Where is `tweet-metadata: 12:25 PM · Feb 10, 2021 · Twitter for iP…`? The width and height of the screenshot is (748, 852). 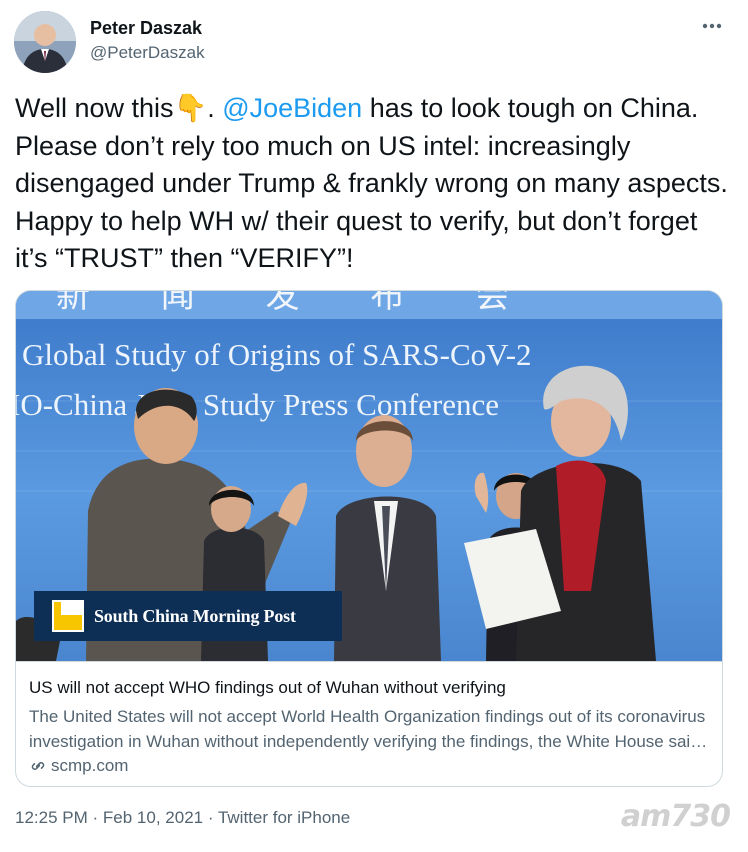
tweet-metadata: 12:25 PM · Feb 10, 2021 · Twitter for iP… is located at coordinates (182, 818).